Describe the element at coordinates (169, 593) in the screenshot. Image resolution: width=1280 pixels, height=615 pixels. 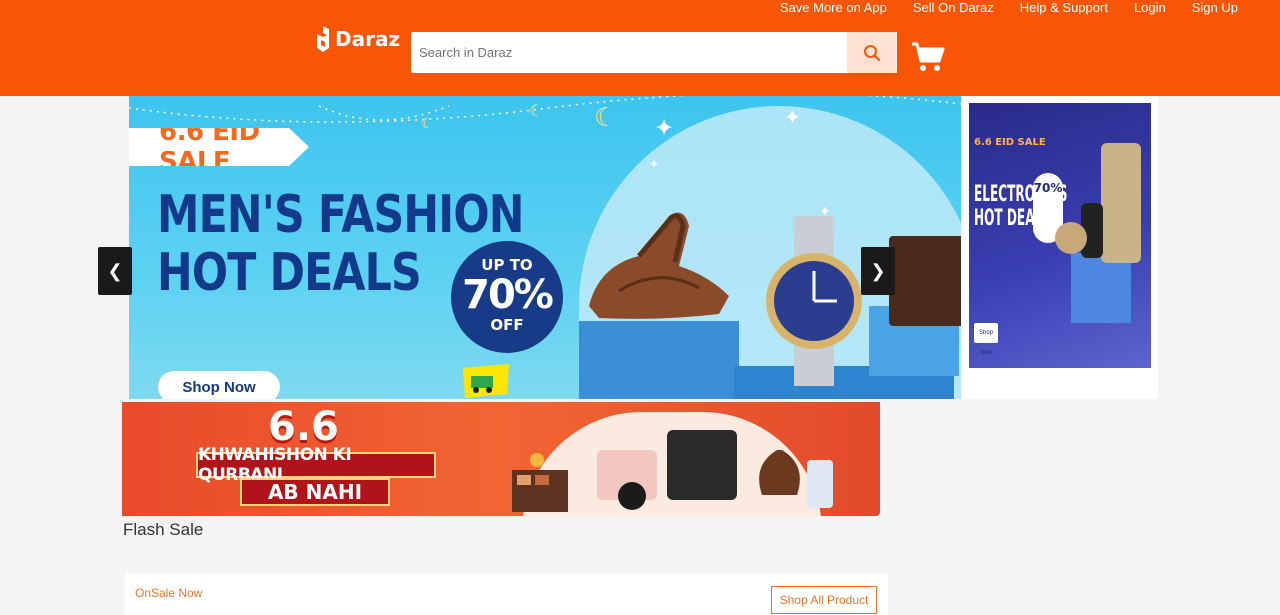
I see `onsale-now-label: OnSale Now` at that location.